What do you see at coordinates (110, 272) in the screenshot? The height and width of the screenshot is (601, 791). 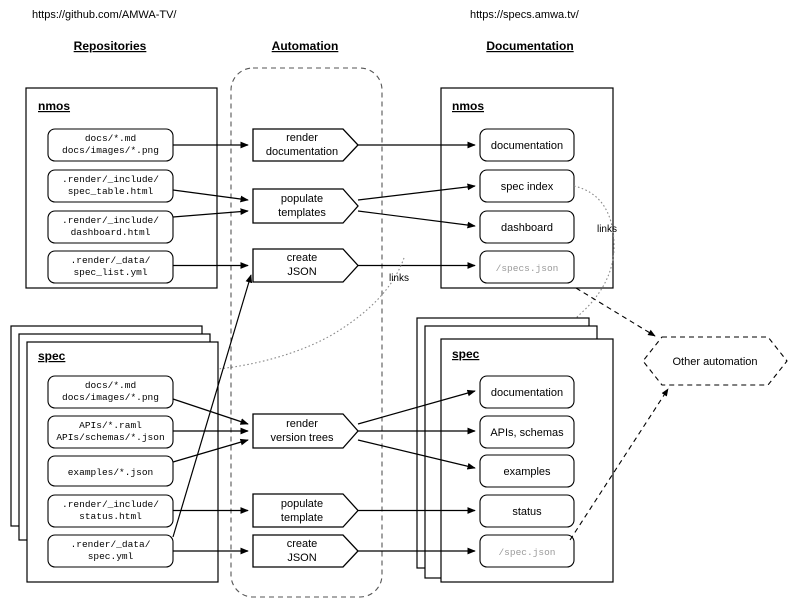 I see `repo-nmos-item-3-line2: spec_list.yml` at bounding box center [110, 272].